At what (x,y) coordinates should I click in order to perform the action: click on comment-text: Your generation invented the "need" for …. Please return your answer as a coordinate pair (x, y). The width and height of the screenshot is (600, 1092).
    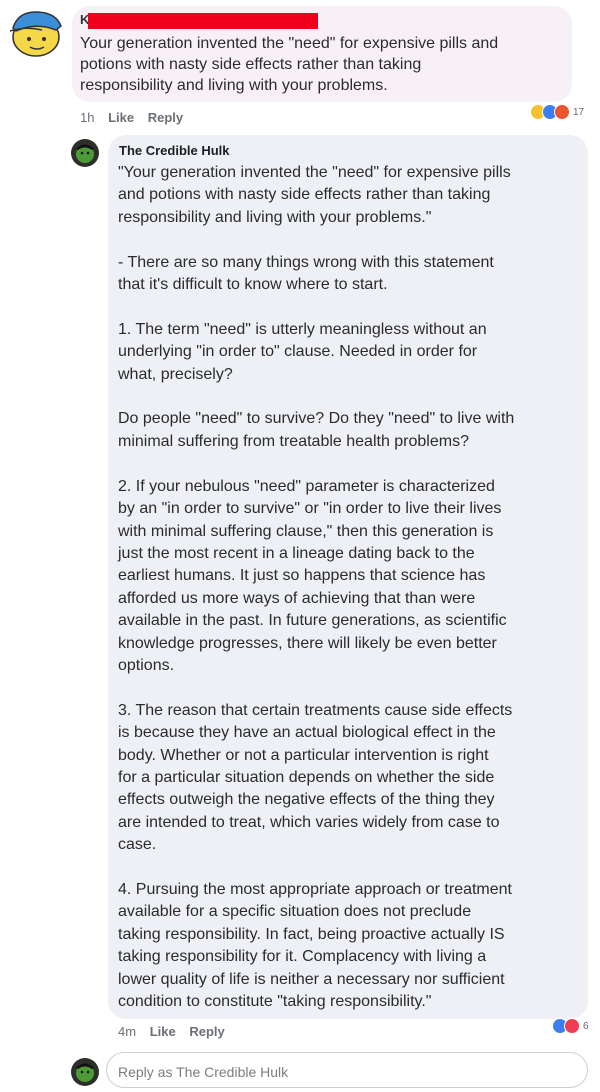
    Looking at the image, I should click on (289, 64).